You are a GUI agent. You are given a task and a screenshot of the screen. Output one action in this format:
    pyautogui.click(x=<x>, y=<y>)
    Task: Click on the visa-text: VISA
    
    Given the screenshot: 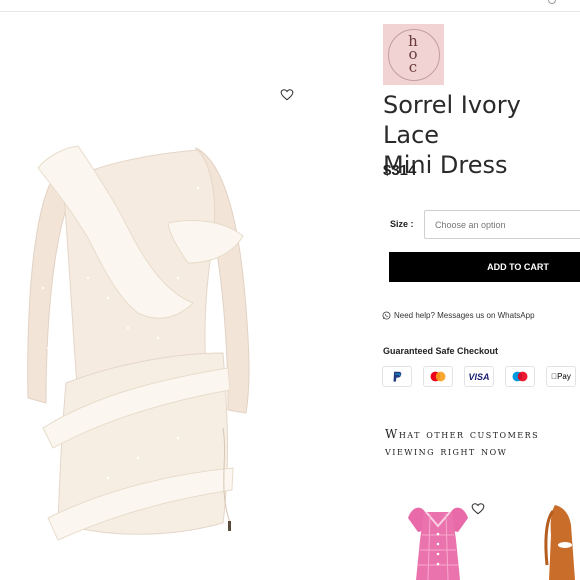 What is the action you would take?
    pyautogui.click(x=479, y=376)
    